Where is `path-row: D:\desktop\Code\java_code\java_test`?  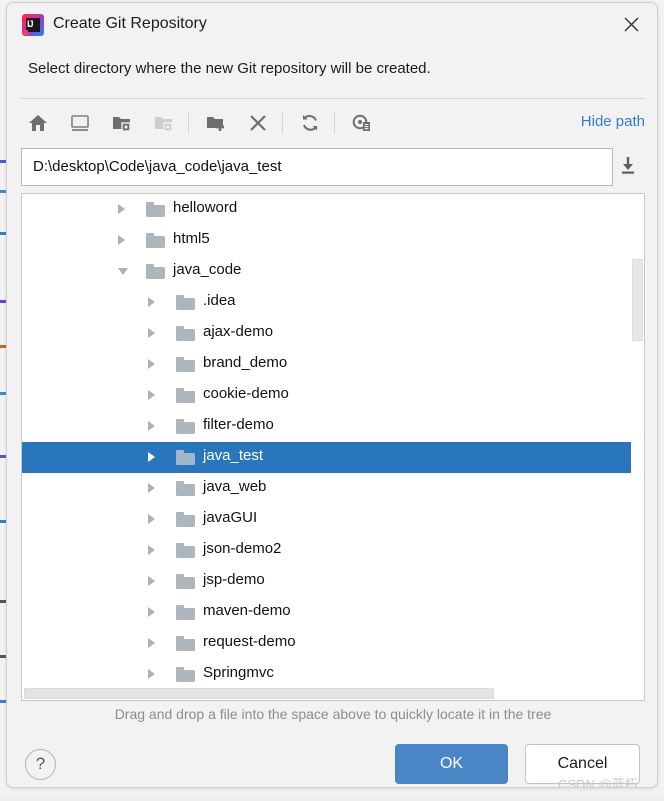
path-row: D:\desktop\Code\java_code\java_test is located at coordinates (333, 168).